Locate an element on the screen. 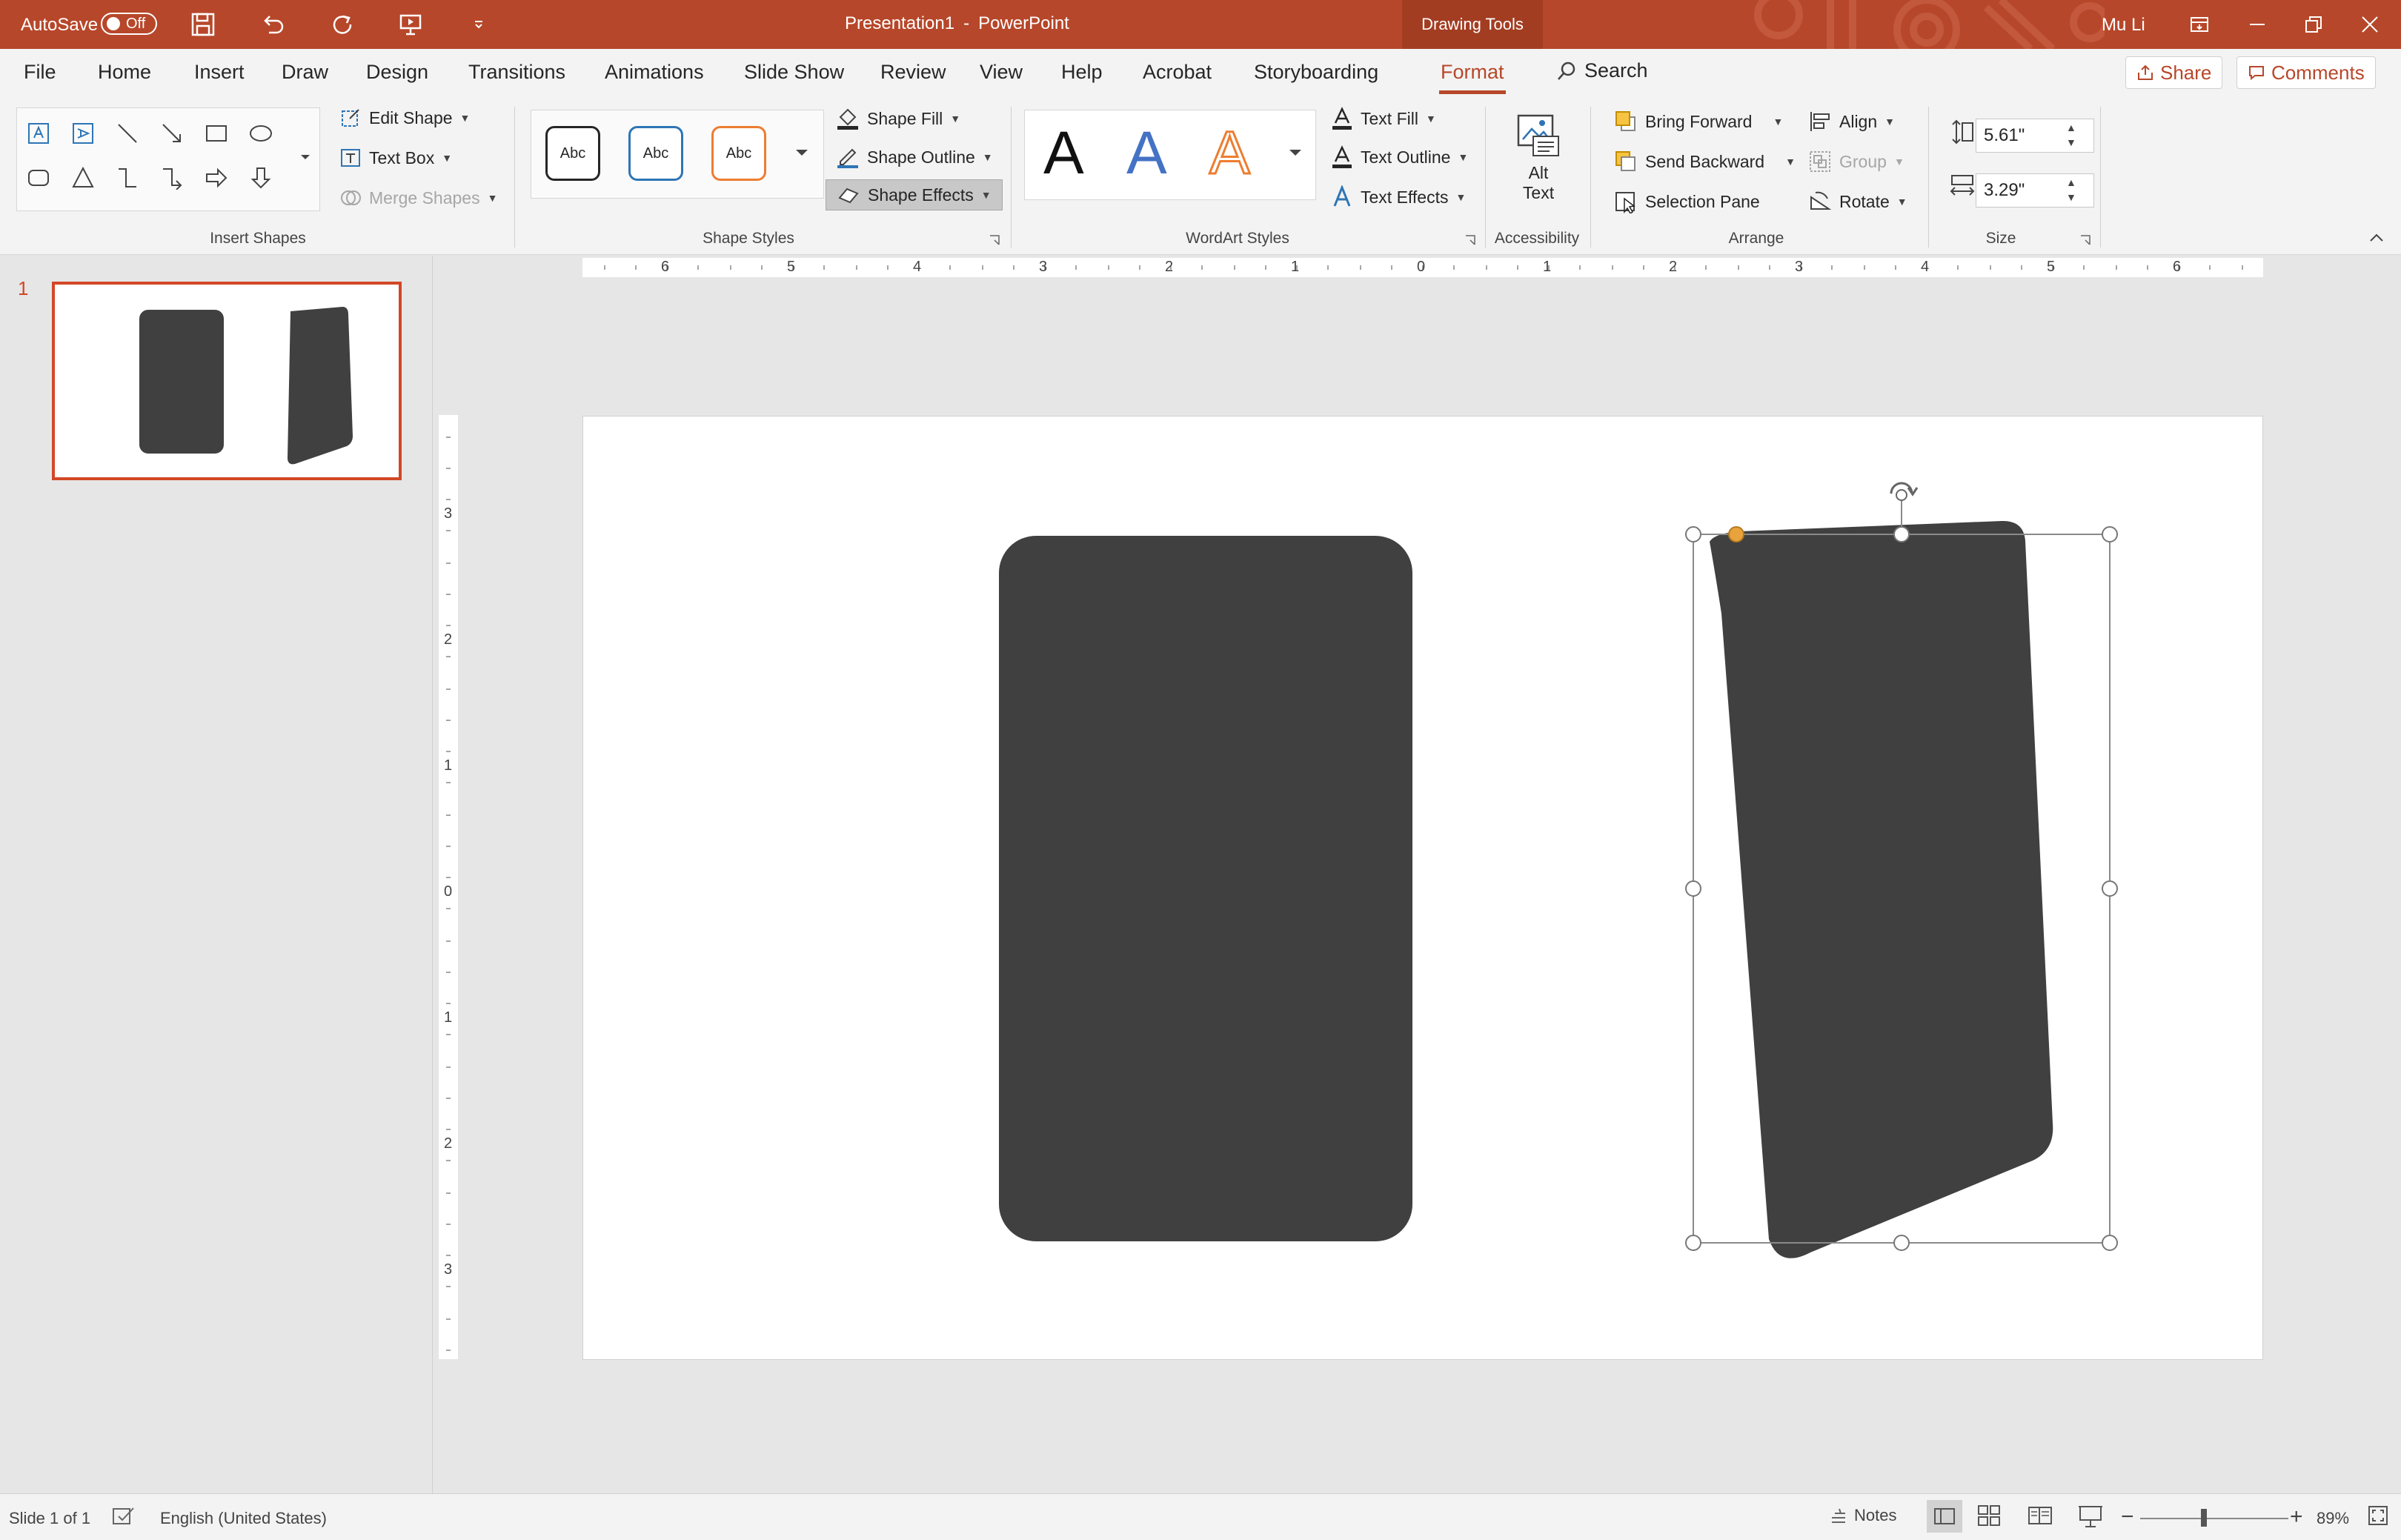 The height and width of the screenshot is (1540, 2401). fit-to-window-icon is located at coordinates (2378, 1517).